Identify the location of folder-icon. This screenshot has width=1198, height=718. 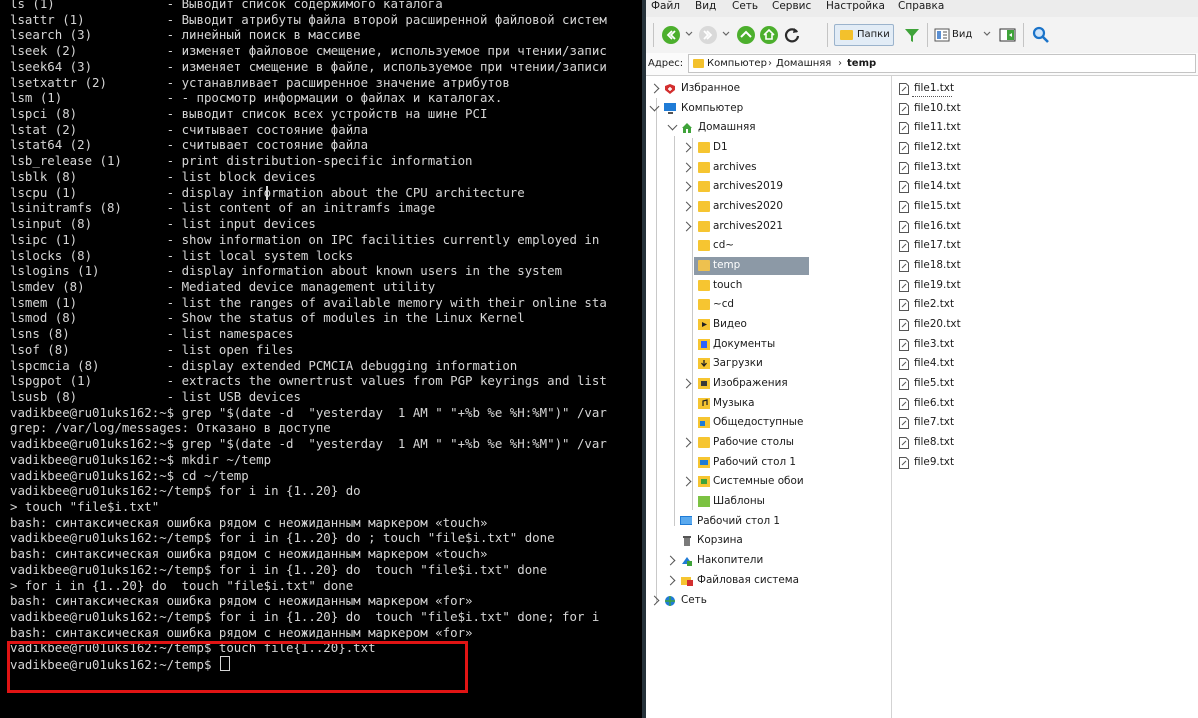
(704, 265).